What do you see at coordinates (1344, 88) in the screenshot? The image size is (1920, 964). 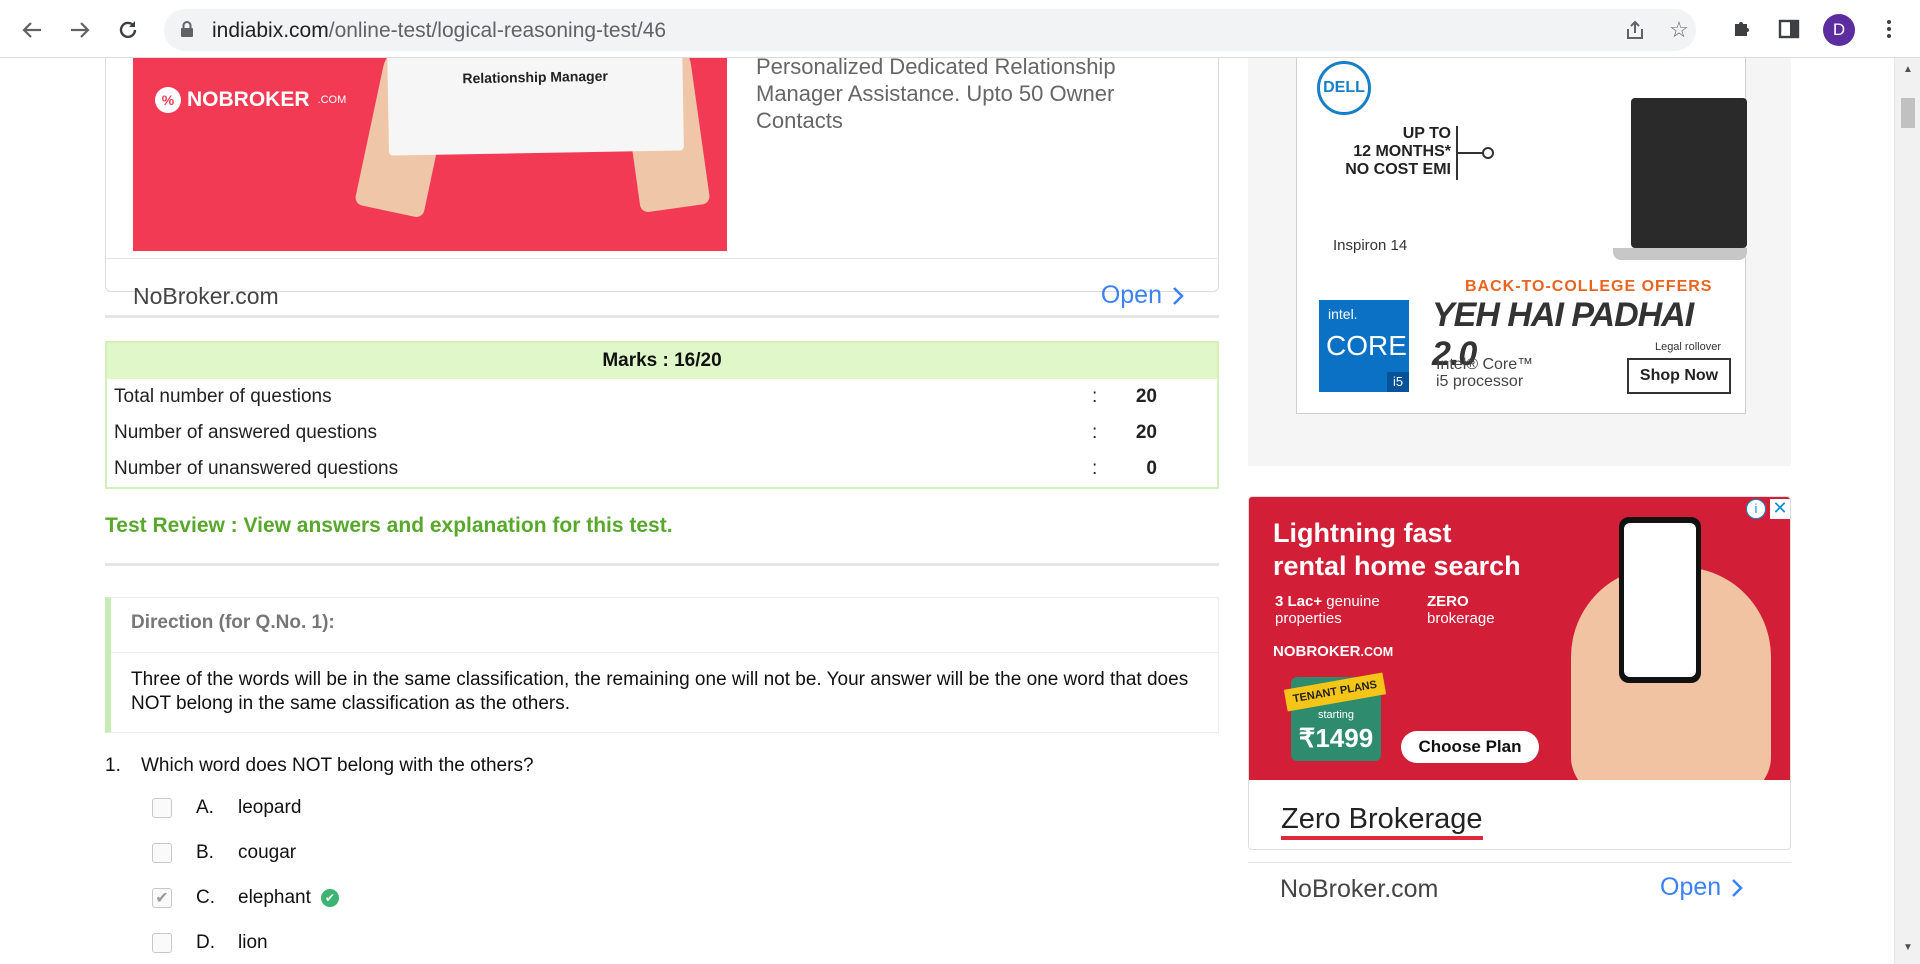 I see `dell-logo: DELL` at bounding box center [1344, 88].